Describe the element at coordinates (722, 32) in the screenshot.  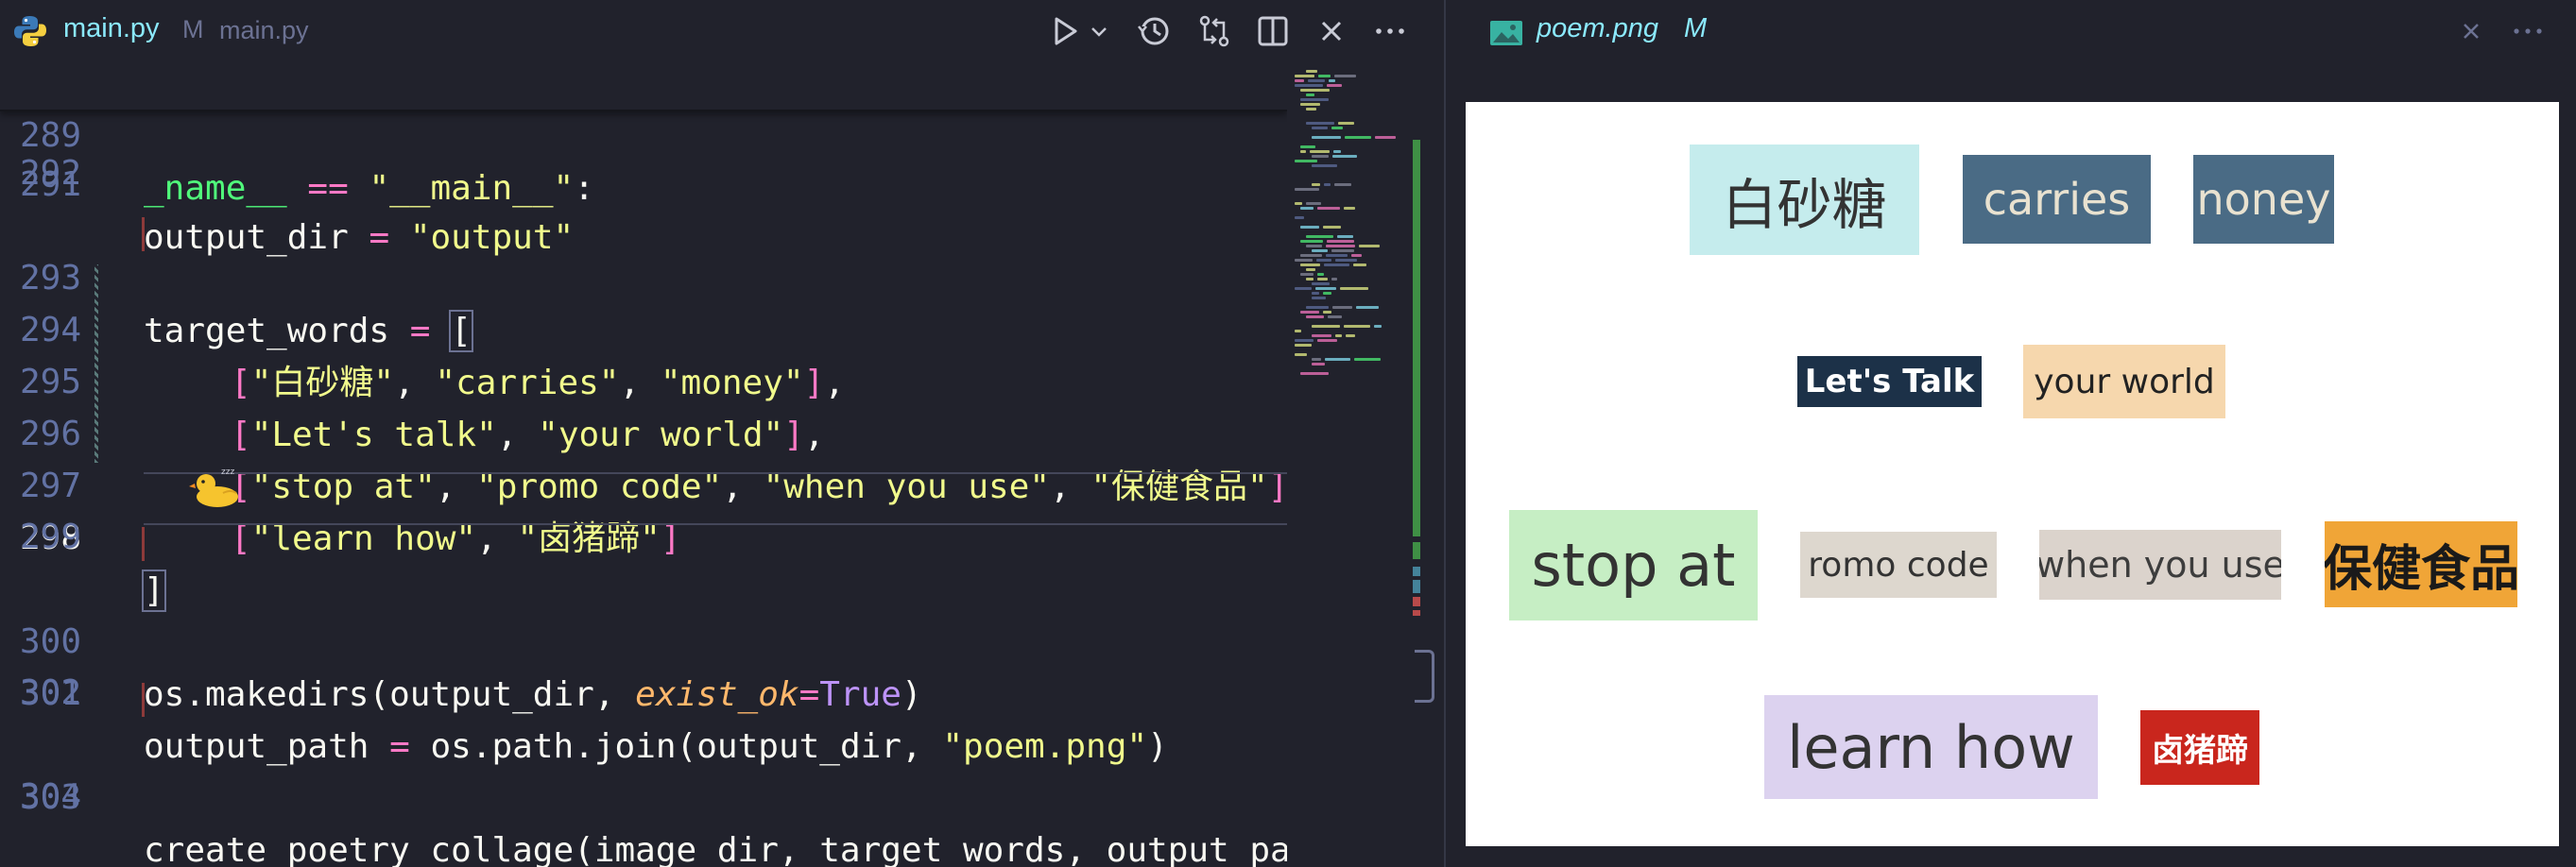
I see `editor-tab-bar: main.py M main.py` at that location.